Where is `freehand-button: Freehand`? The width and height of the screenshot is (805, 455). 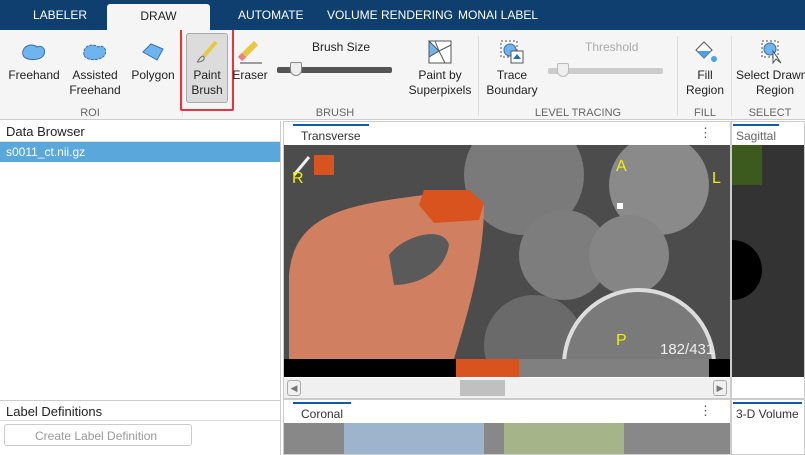 freehand-button: Freehand is located at coordinates (34, 59).